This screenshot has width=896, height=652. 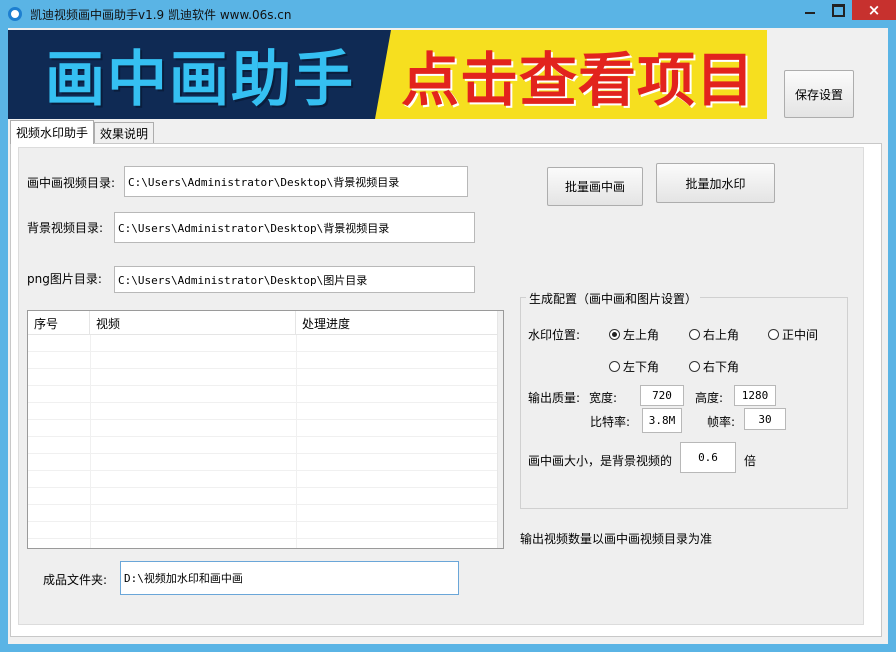 I want to click on radio-center: 正中间, so click(x=793, y=334).